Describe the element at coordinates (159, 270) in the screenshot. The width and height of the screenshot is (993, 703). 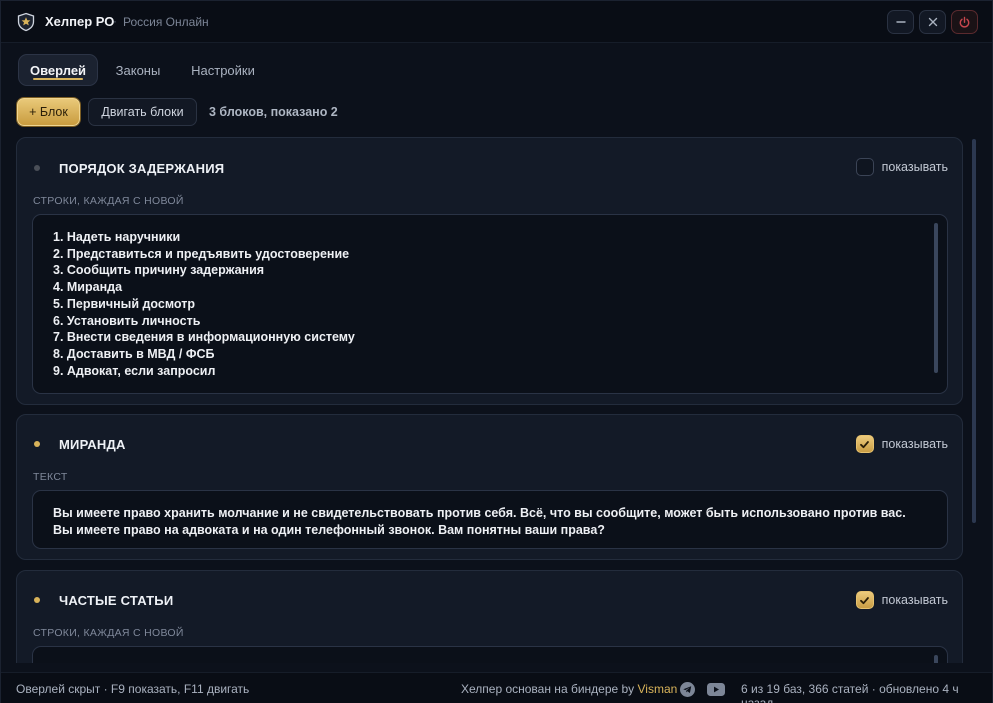
I see `line-item: 3. Сообщить причину задержания` at that location.